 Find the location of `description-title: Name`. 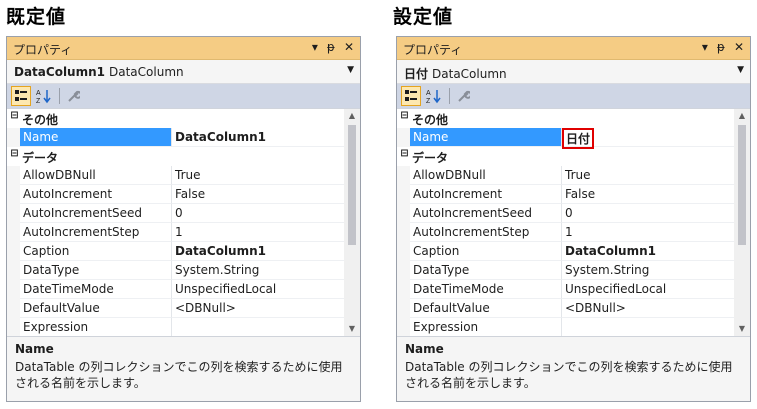

description-title: Name is located at coordinates (34, 349).